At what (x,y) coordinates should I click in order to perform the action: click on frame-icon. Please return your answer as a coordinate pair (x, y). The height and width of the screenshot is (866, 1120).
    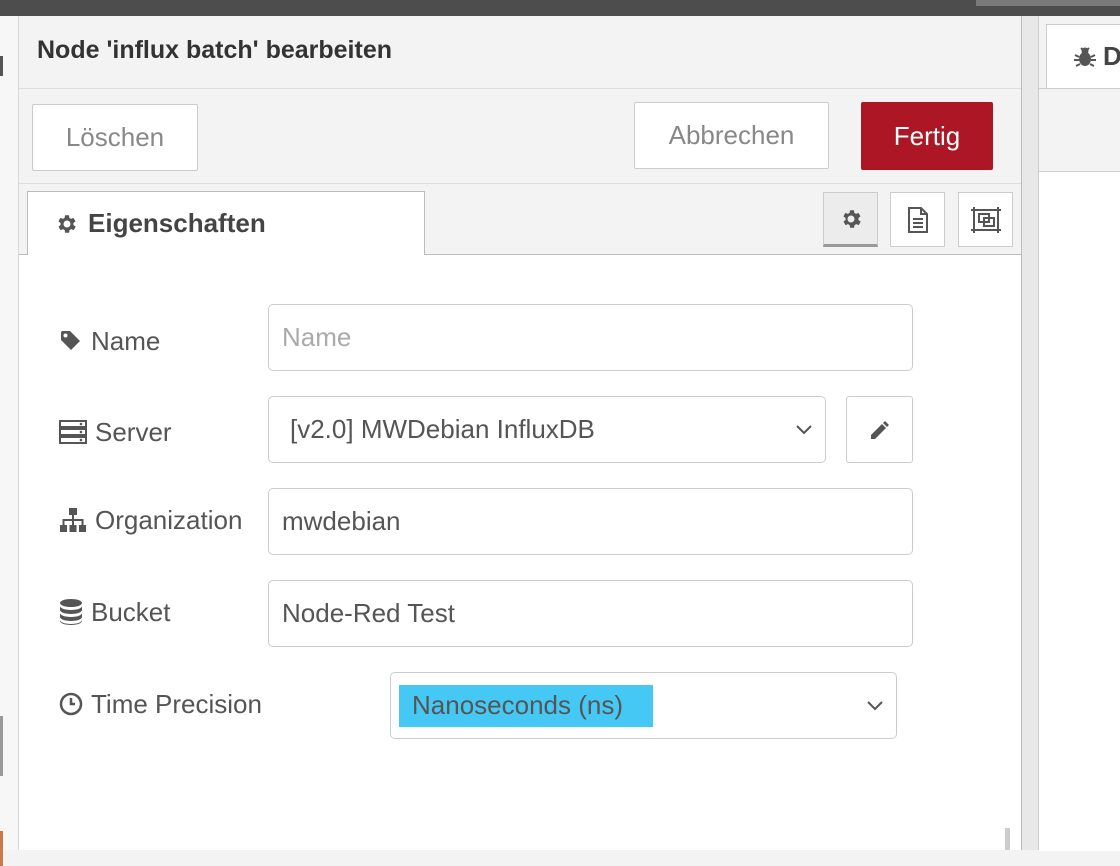
    Looking at the image, I should click on (985, 219).